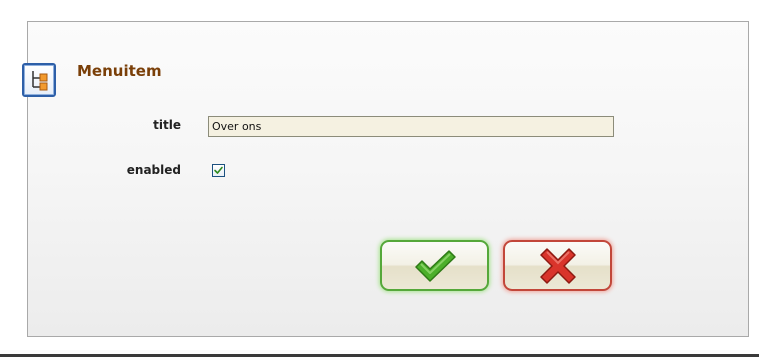  Describe the element at coordinates (153, 170) in the screenshot. I see `enabled-label: enabled` at that location.